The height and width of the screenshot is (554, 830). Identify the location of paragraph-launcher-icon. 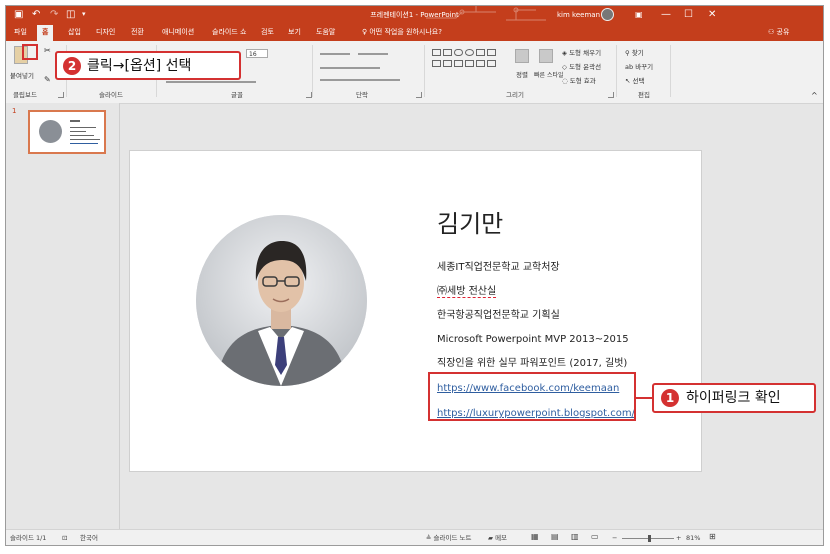
(419, 95).